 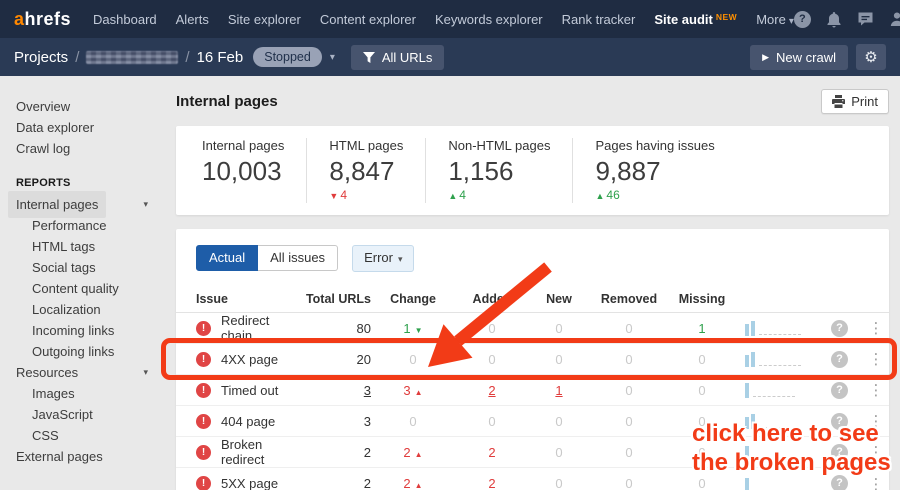 I want to click on stat-non-html-pages: Non-HTML pages 1,156 ▲ 4, so click(x=498, y=170).